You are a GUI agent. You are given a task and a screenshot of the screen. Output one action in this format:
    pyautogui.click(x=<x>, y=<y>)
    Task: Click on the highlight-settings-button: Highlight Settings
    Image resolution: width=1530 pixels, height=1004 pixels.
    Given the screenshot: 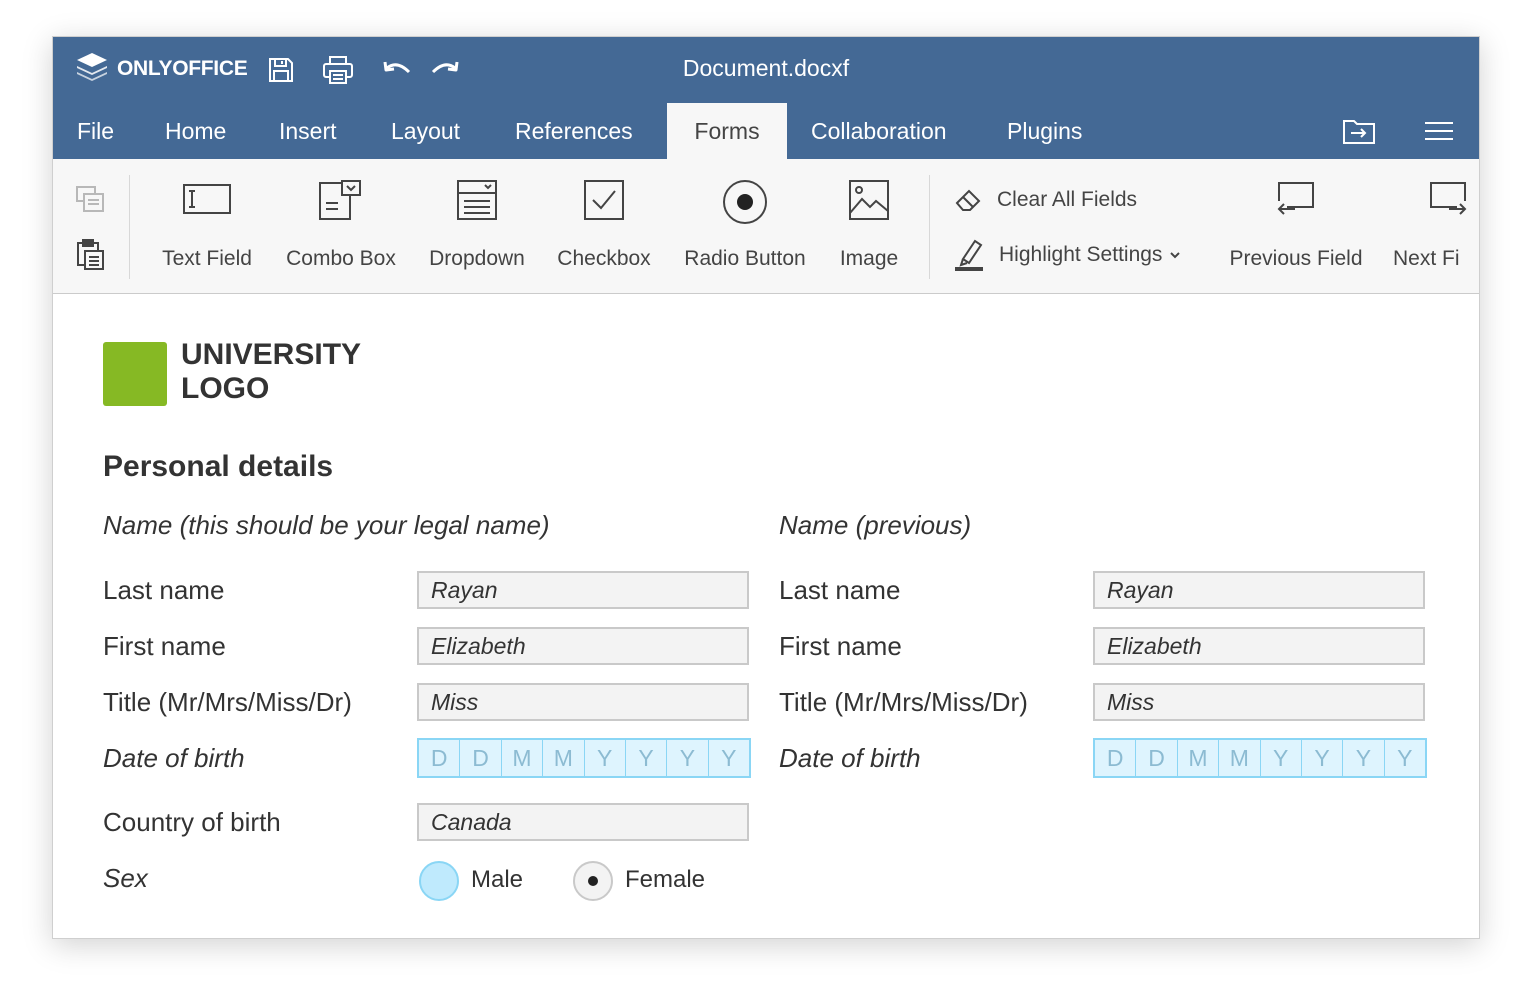 What is the action you would take?
    pyautogui.click(x=1067, y=255)
    